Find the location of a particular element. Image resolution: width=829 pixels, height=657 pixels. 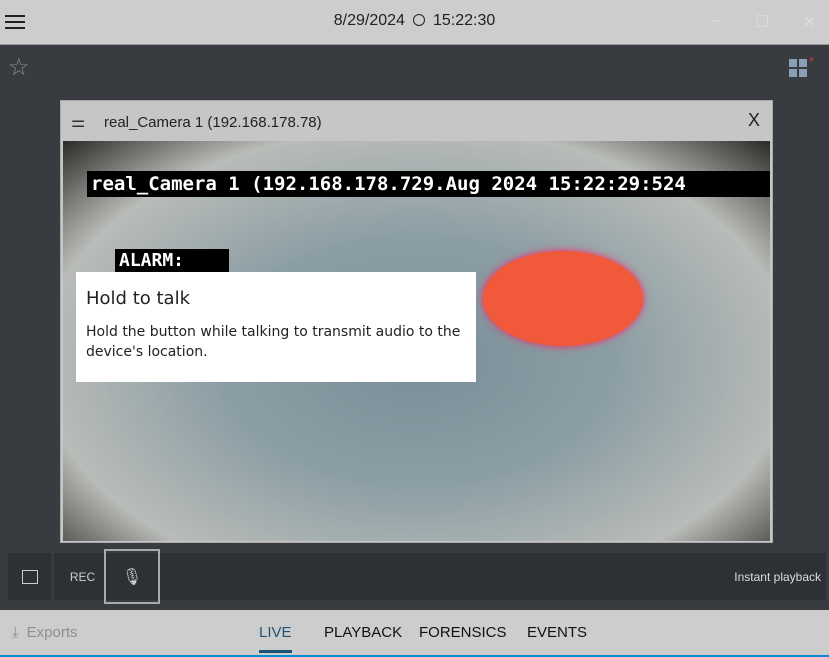

time: 15:22:30 is located at coordinates (464, 20).